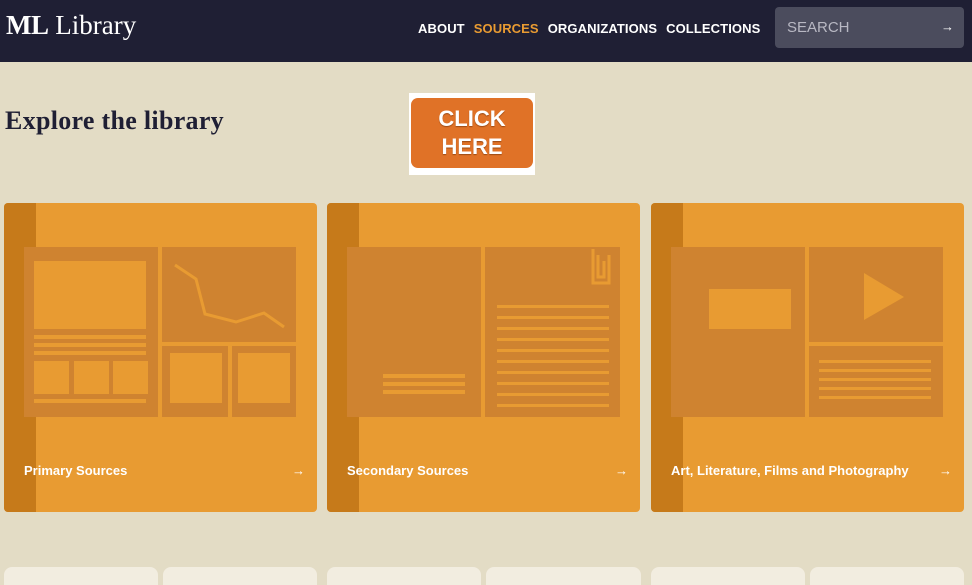 The image size is (972, 585). I want to click on click-here-badge: CLICK HERE, so click(472, 133).